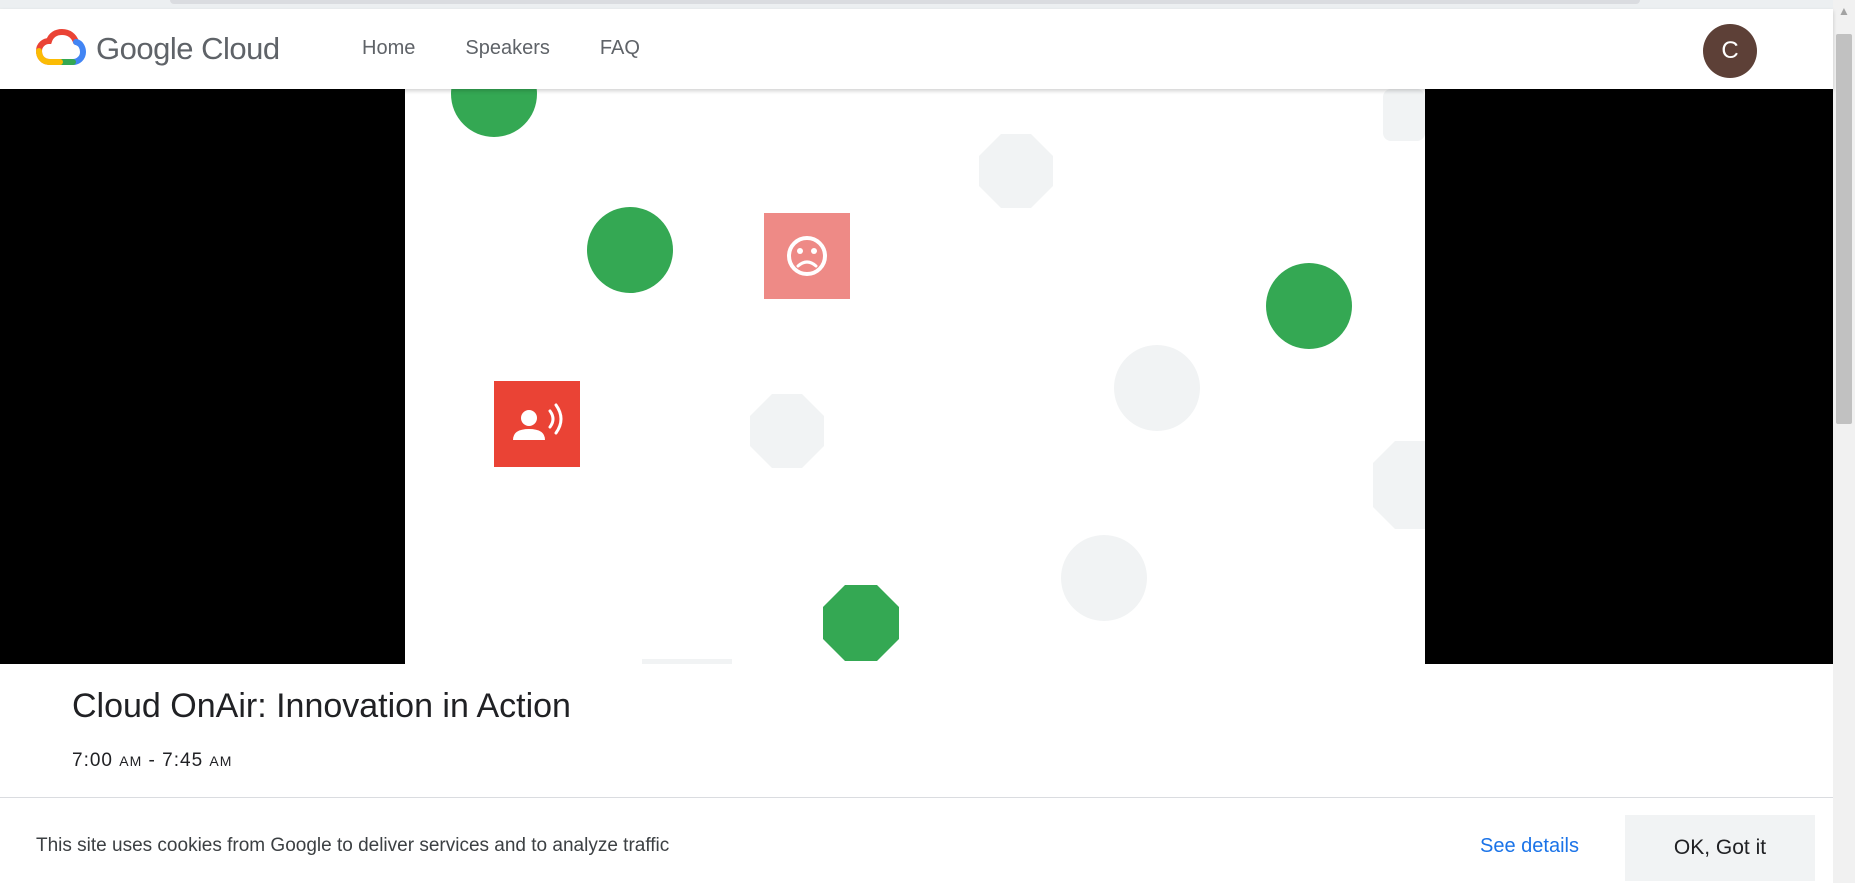 Image resolution: width=1855 pixels, height=884 pixels. Describe the element at coordinates (1844, 229) in the screenshot. I see `scroll-thumb` at that location.